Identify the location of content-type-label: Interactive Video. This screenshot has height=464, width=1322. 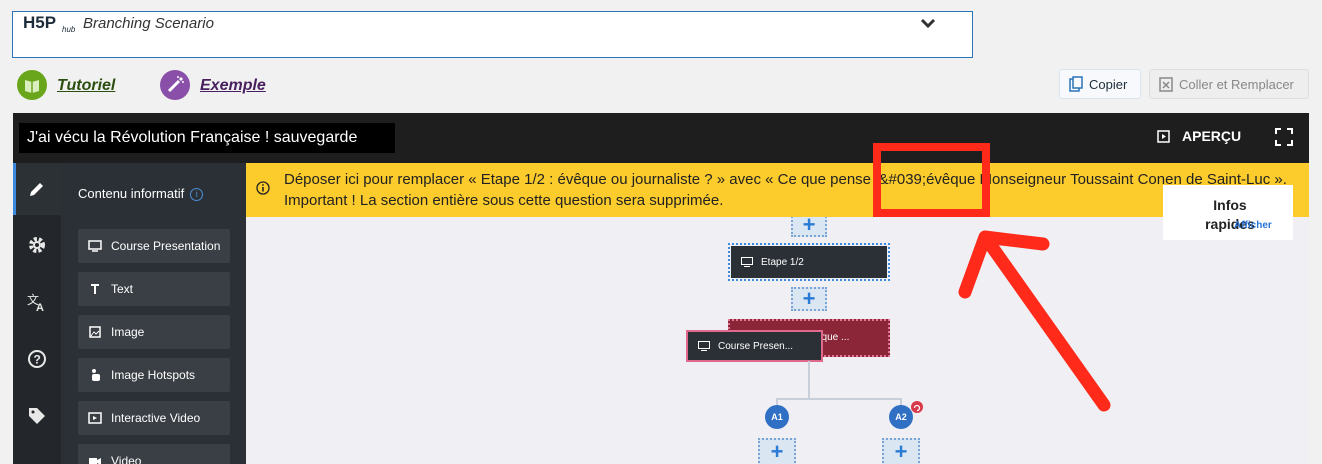
(156, 418).